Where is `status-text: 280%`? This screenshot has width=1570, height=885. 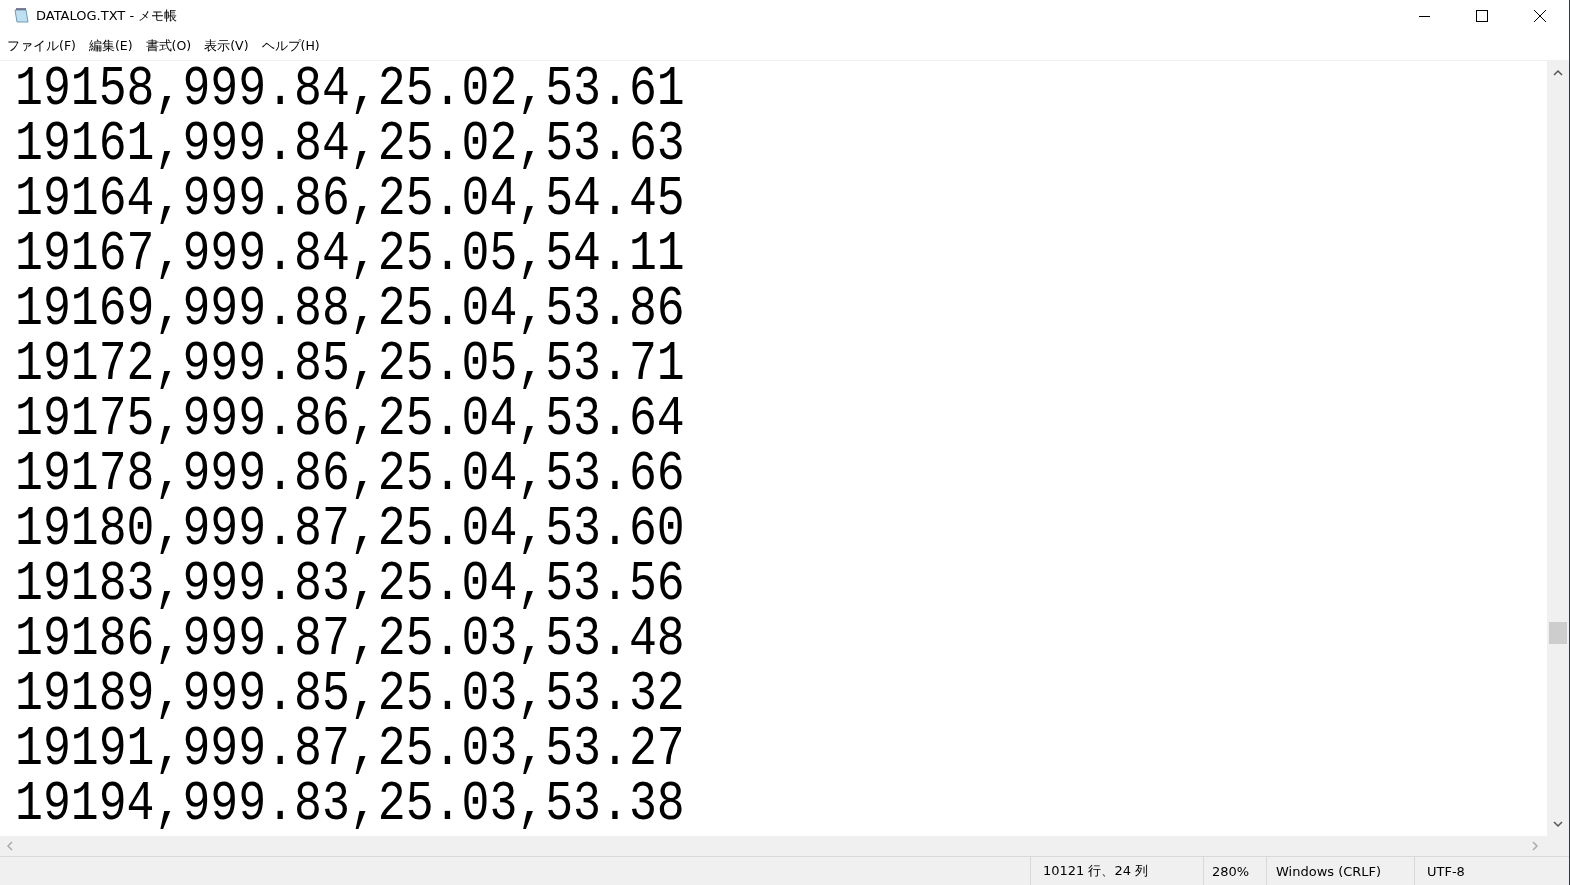 status-text: 280% is located at coordinates (1234, 871).